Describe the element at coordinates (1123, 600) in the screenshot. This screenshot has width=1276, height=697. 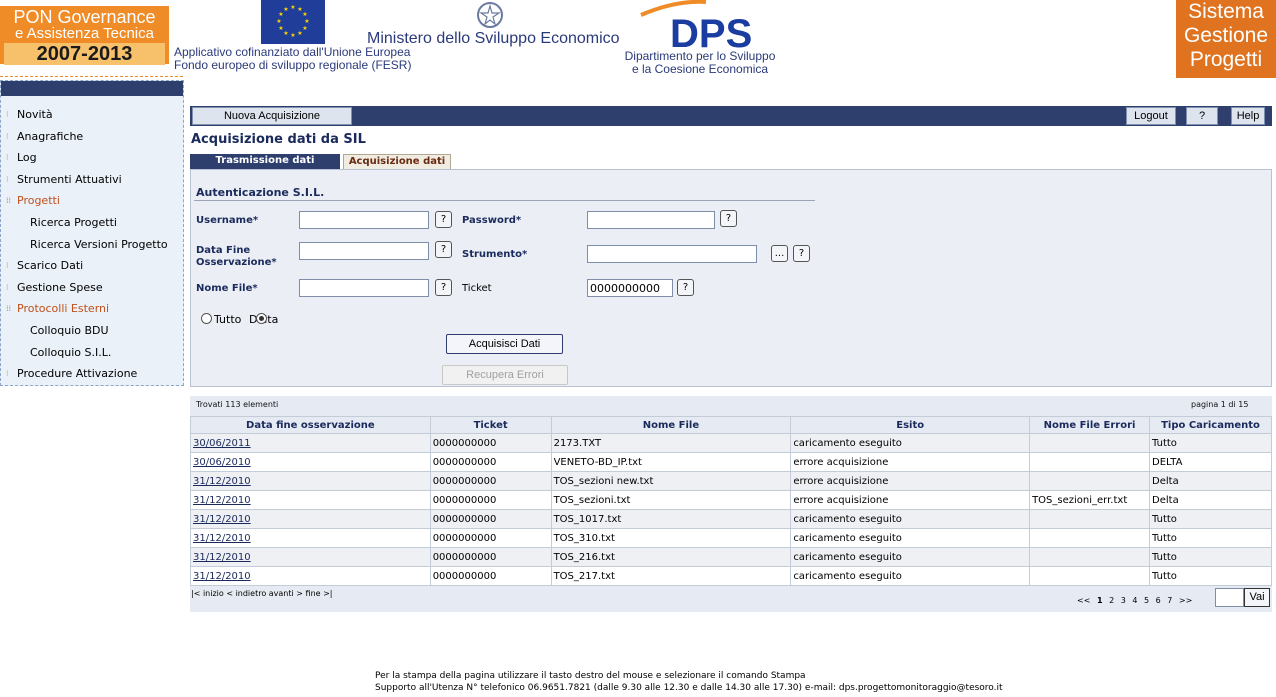
I see `pager-page-link: 3` at that location.